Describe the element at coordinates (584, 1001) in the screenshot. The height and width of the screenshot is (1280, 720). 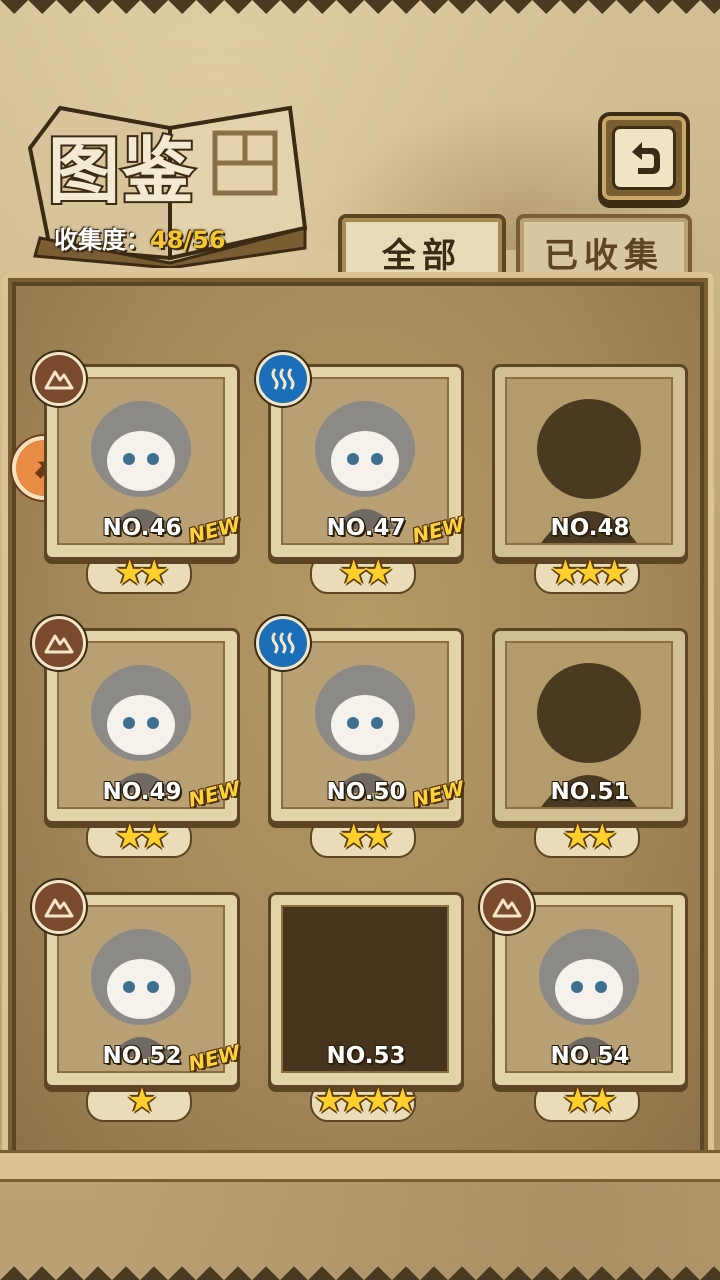
I see `collection-card: NO.54 ★★` at that location.